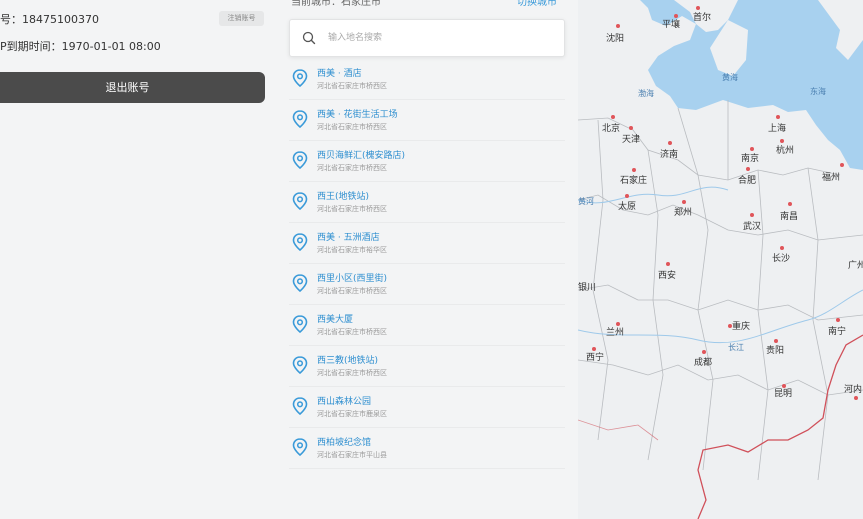 Image resolution: width=863 pixels, height=519 pixels. I want to click on poi-result-item: 西美 · 五洲酒店 河北省石家庄市裕华区, so click(427, 243).